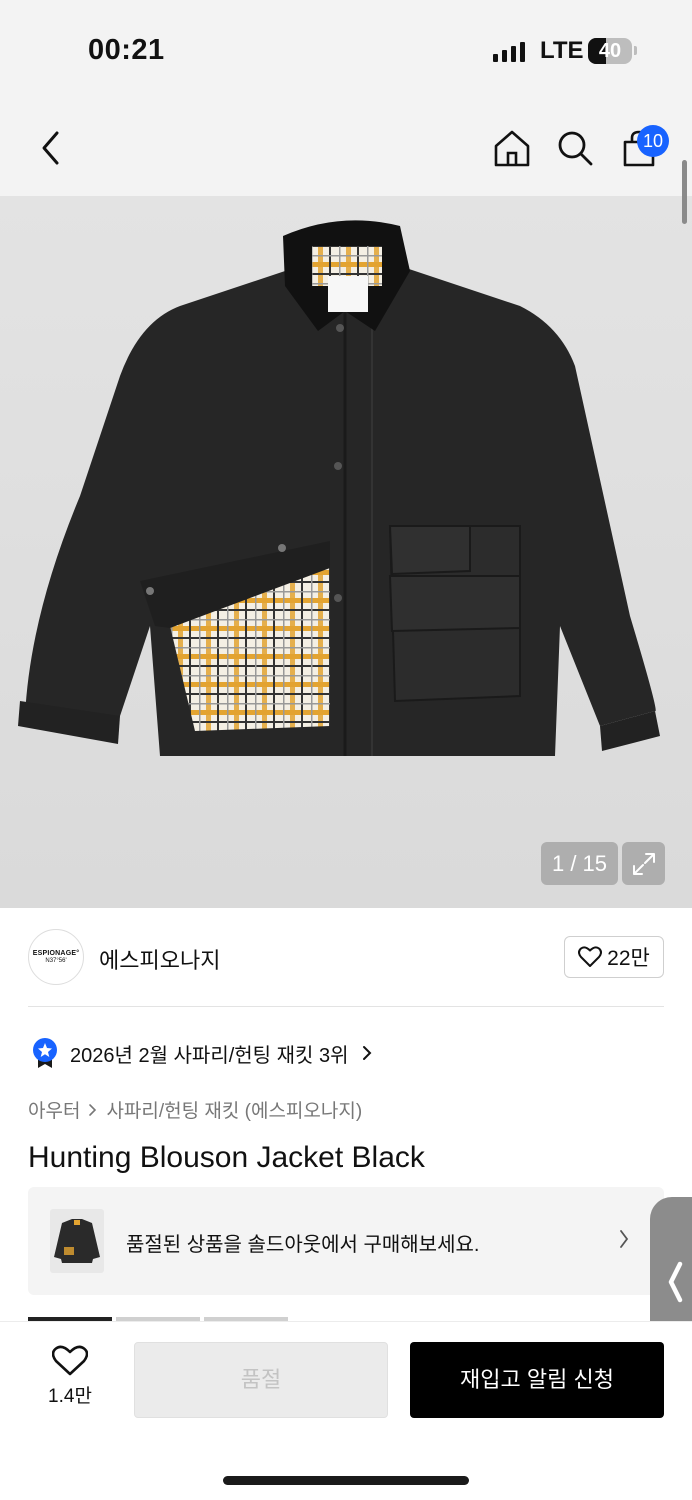 This screenshot has width=692, height=1500. I want to click on home-icon, so click(512, 148).